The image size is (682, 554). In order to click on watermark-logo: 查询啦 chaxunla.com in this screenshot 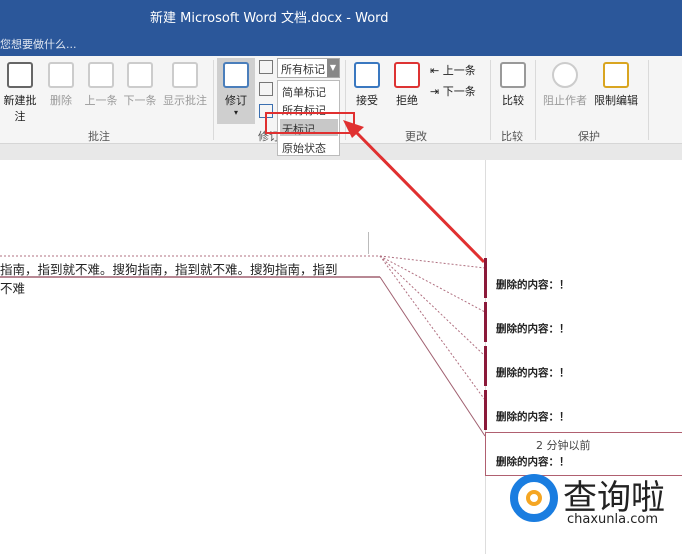, I will do `click(590, 502)`.